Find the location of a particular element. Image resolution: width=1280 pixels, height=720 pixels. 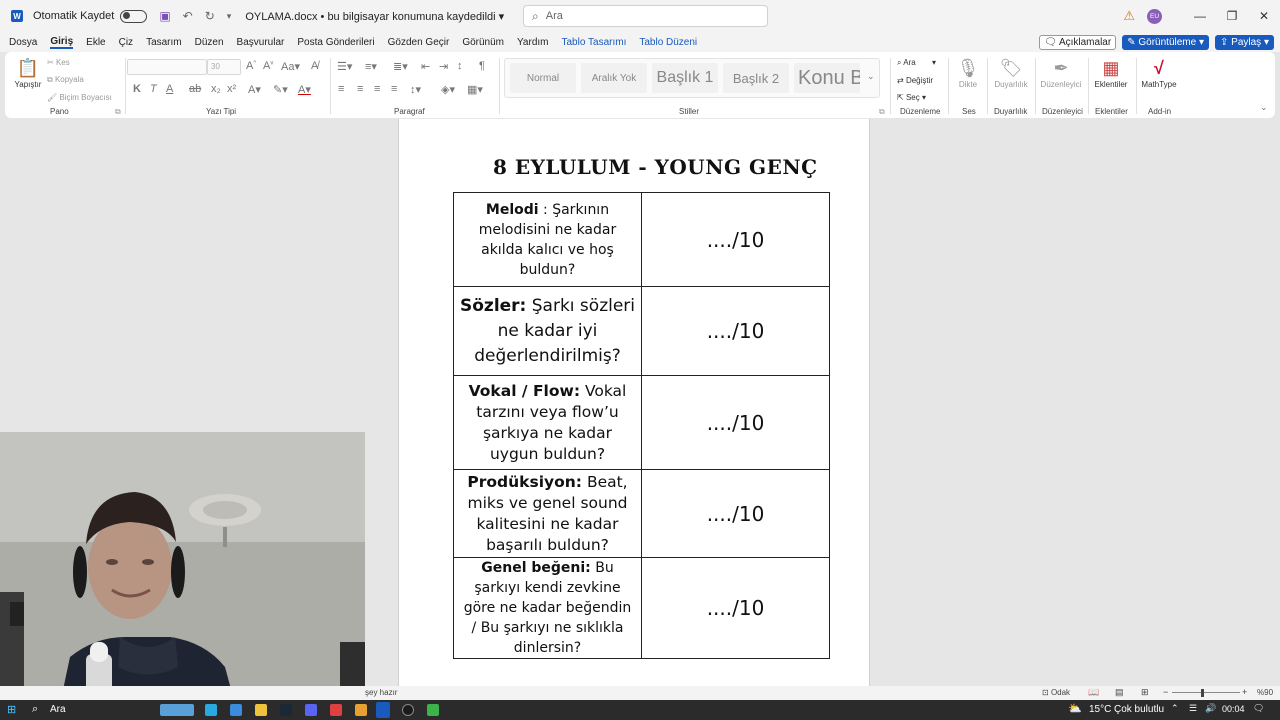

style-heading-1: Başlık 1 is located at coordinates (685, 78).